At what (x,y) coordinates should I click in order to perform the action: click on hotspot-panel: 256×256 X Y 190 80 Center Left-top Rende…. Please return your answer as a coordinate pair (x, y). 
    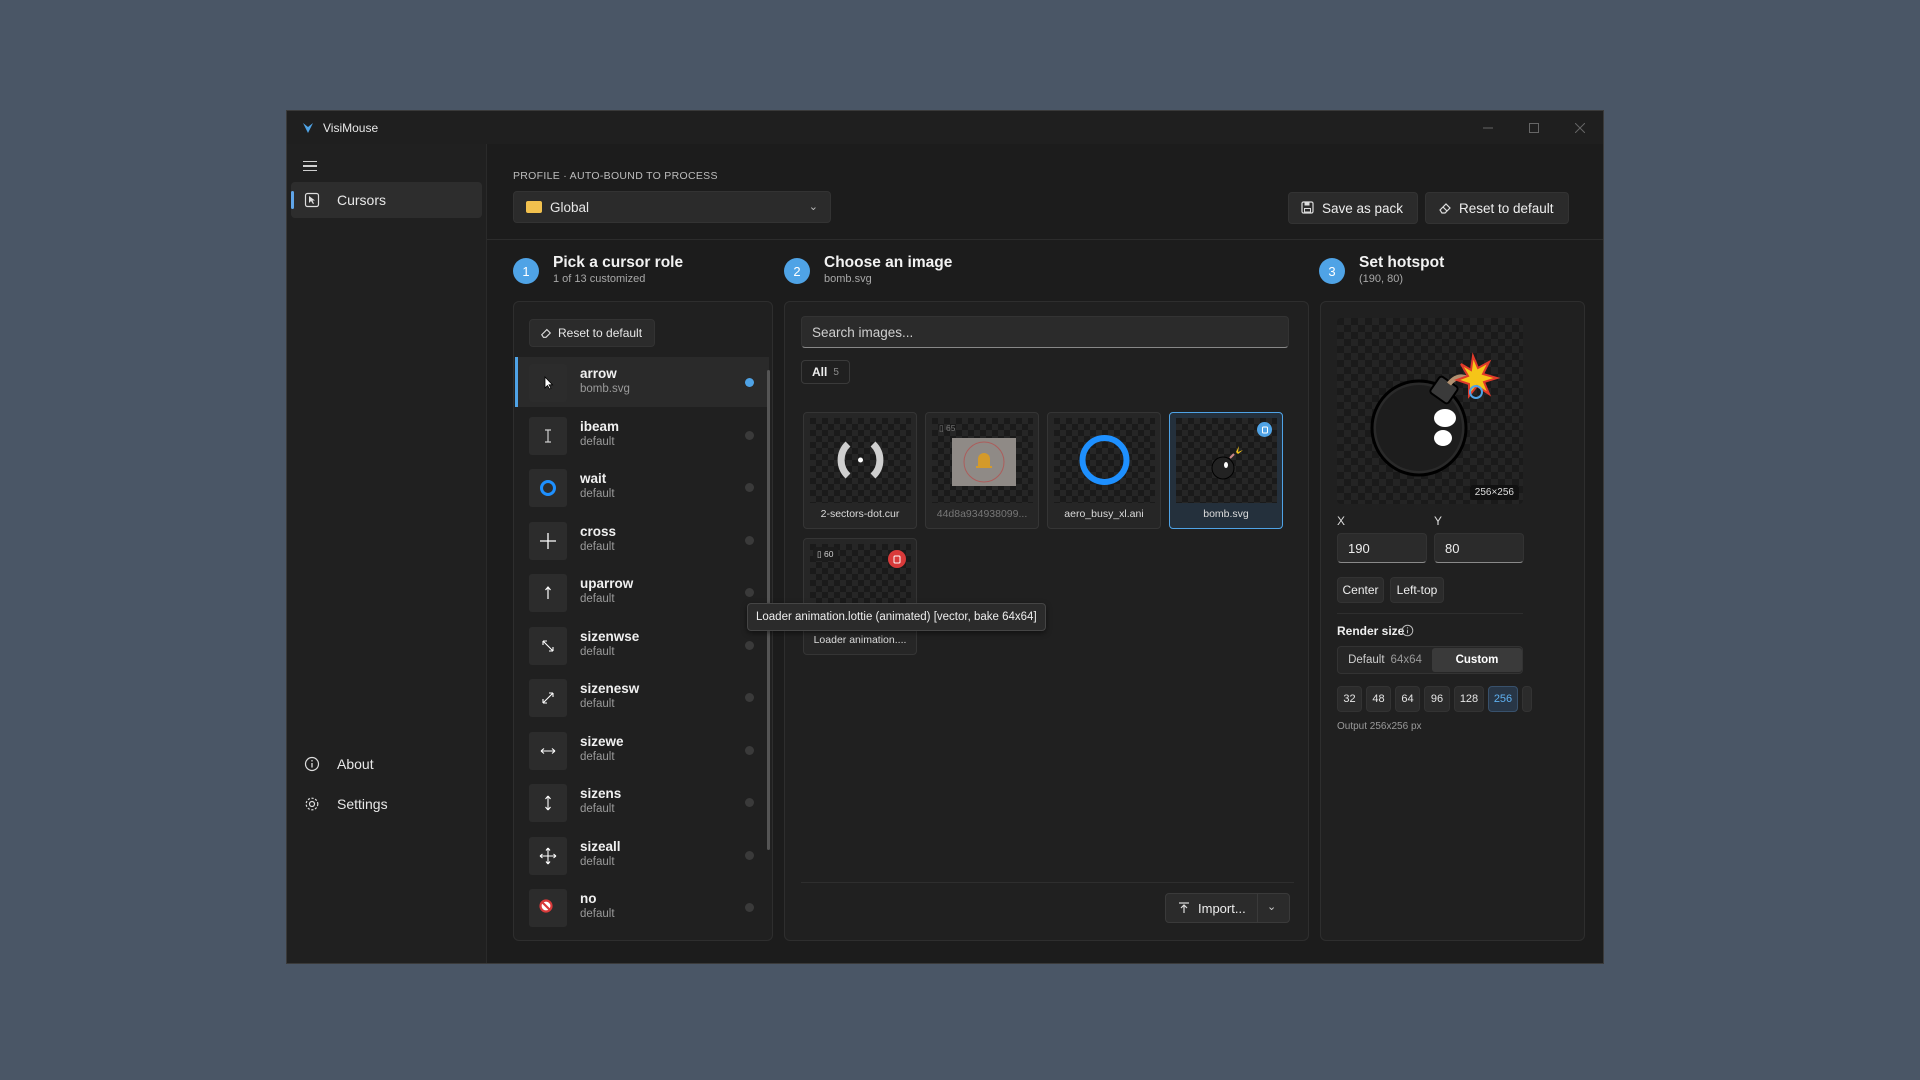
    Looking at the image, I should click on (1452, 621).